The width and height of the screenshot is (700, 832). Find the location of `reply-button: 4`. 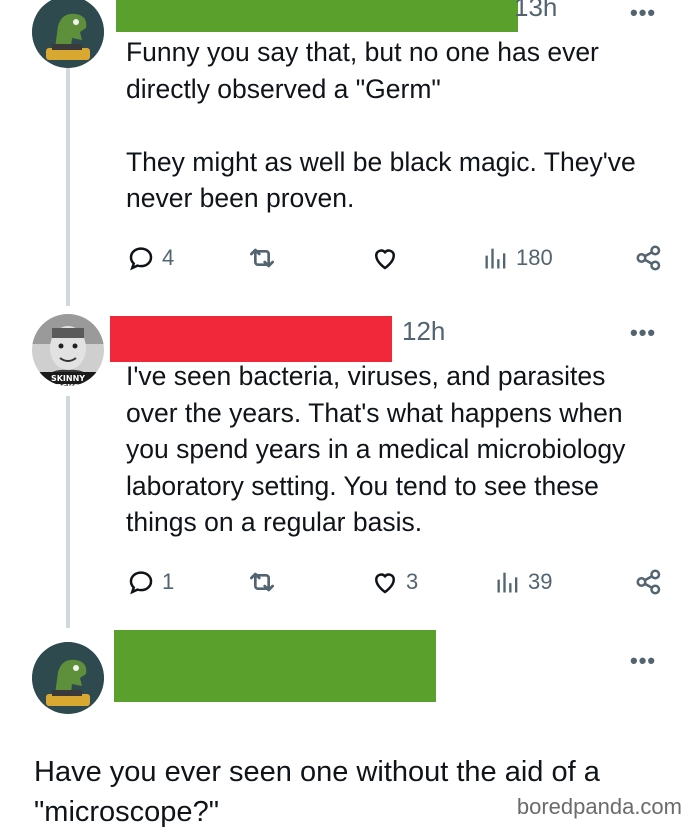

reply-button: 4 is located at coordinates (150, 258).